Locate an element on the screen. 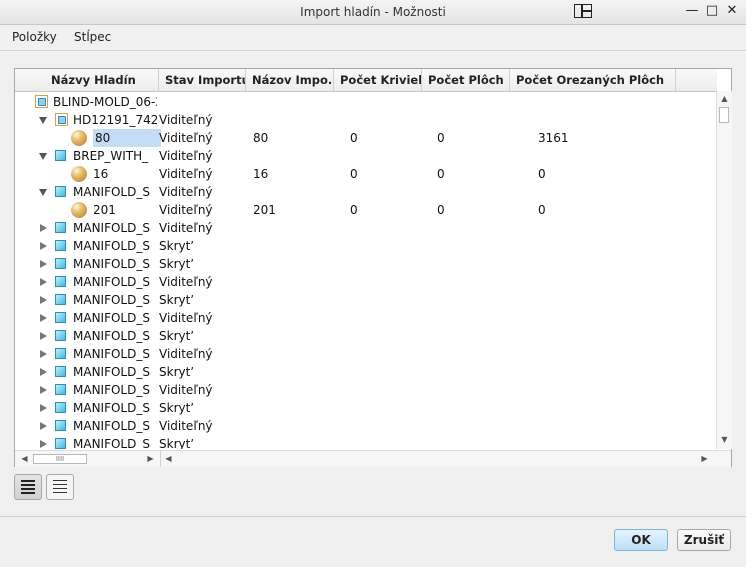 This screenshot has height=567, width=746. layer-name: 80 is located at coordinates (127, 138).